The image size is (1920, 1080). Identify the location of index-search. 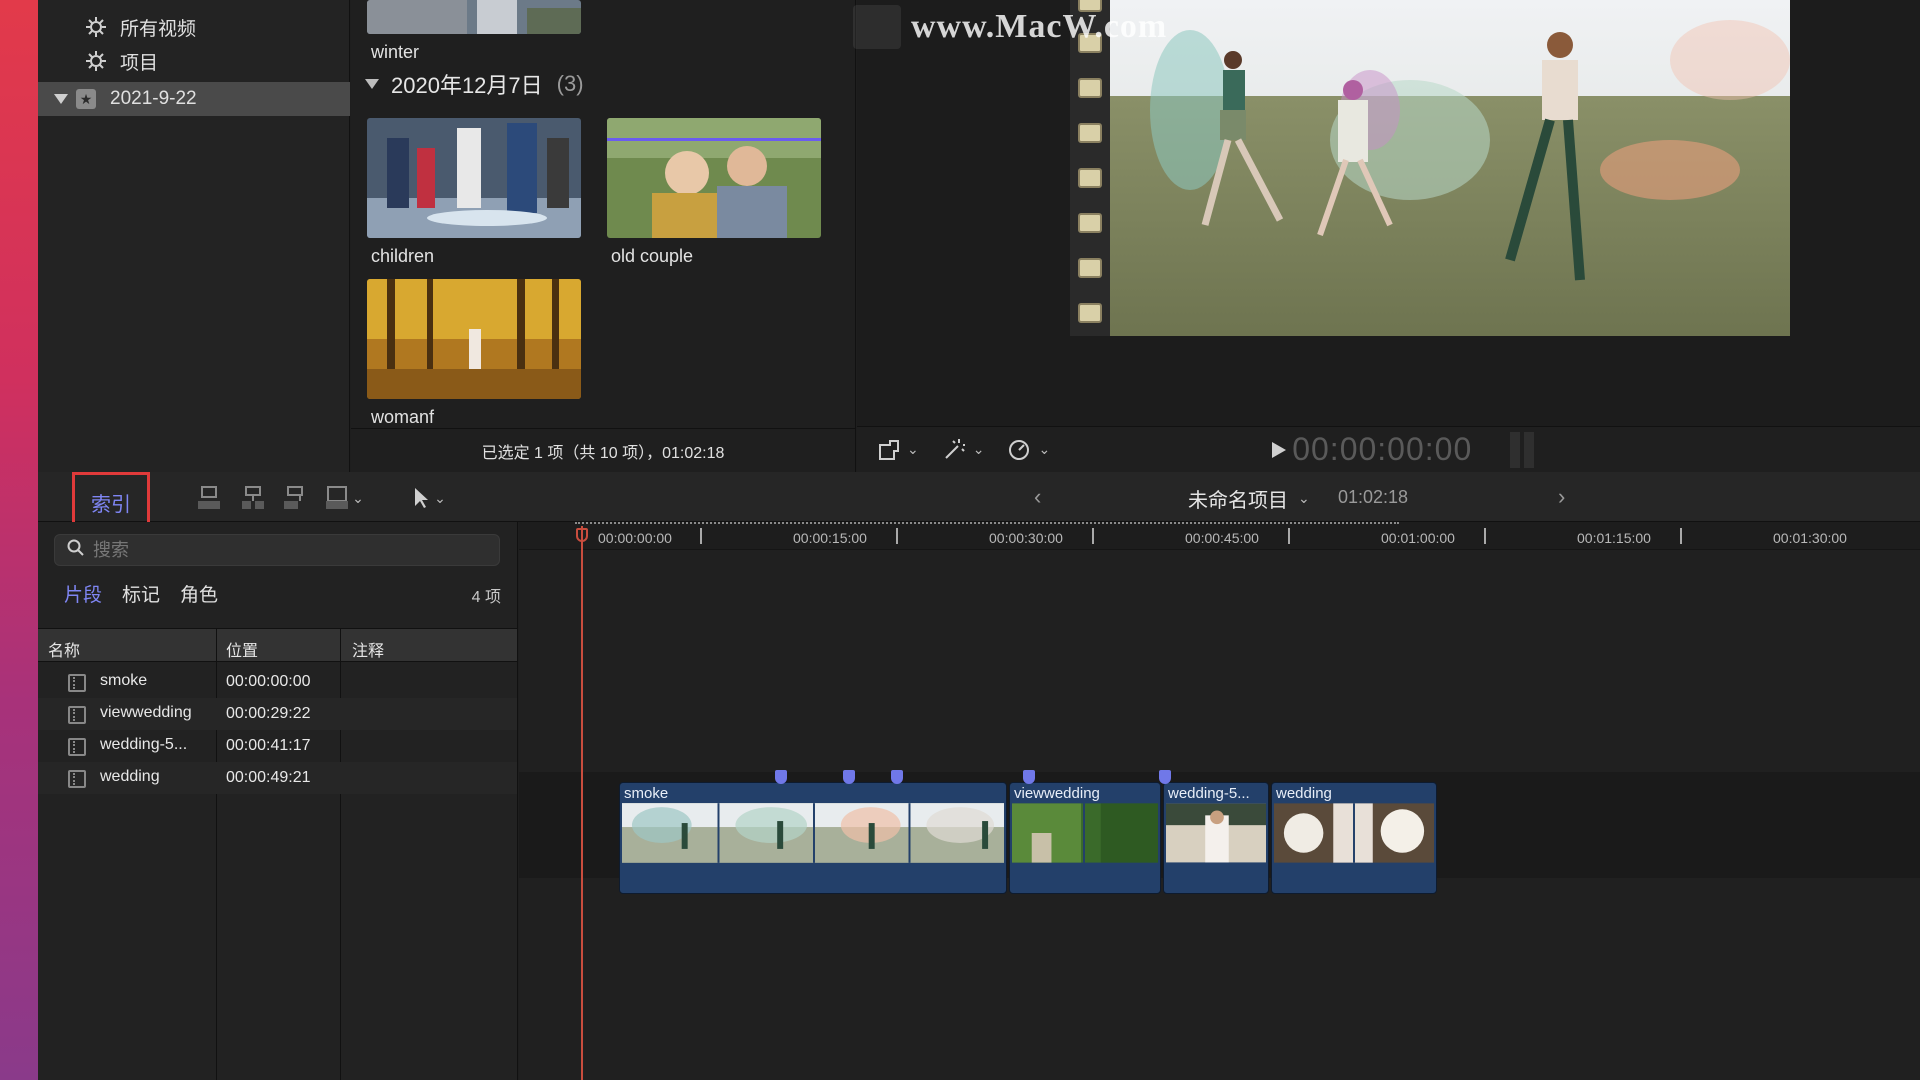
(277, 550).